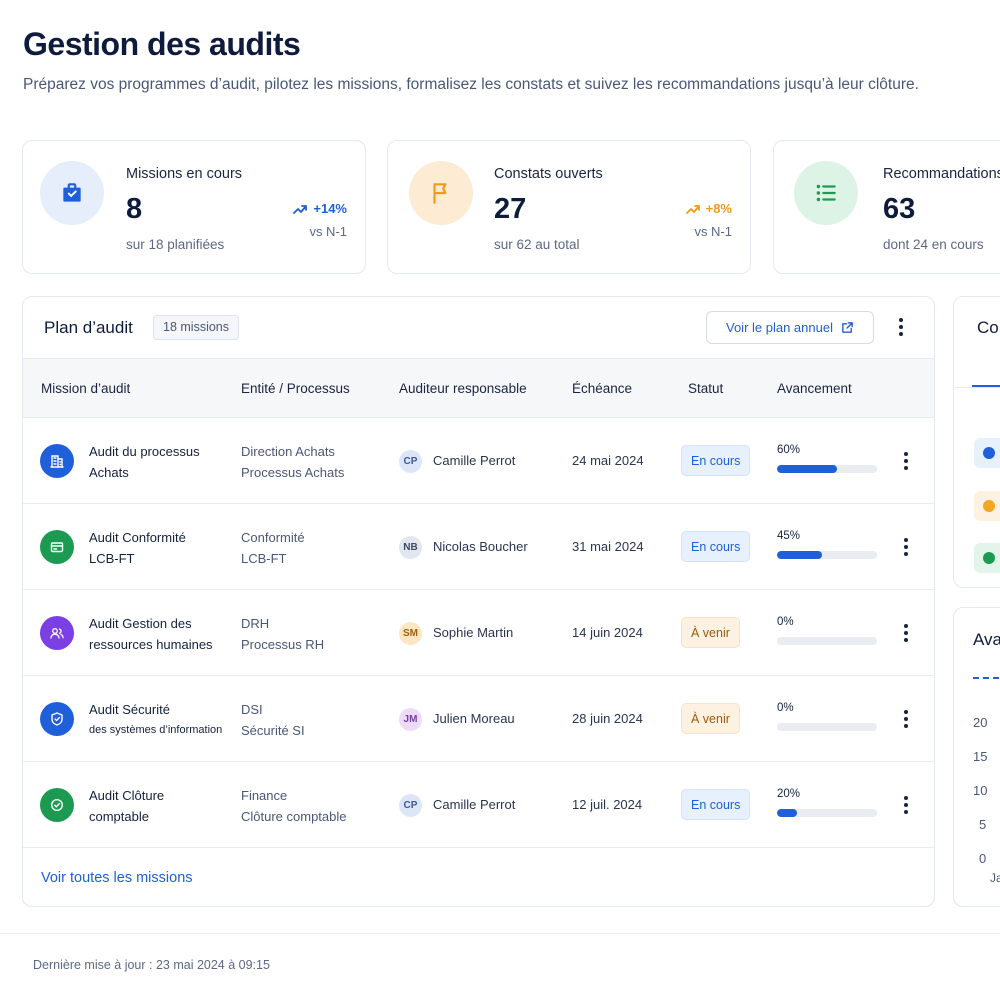 The image size is (1000, 1000). Describe the element at coordinates (196, 327) in the screenshot. I see `missions-count-badge: 18 missions` at that location.